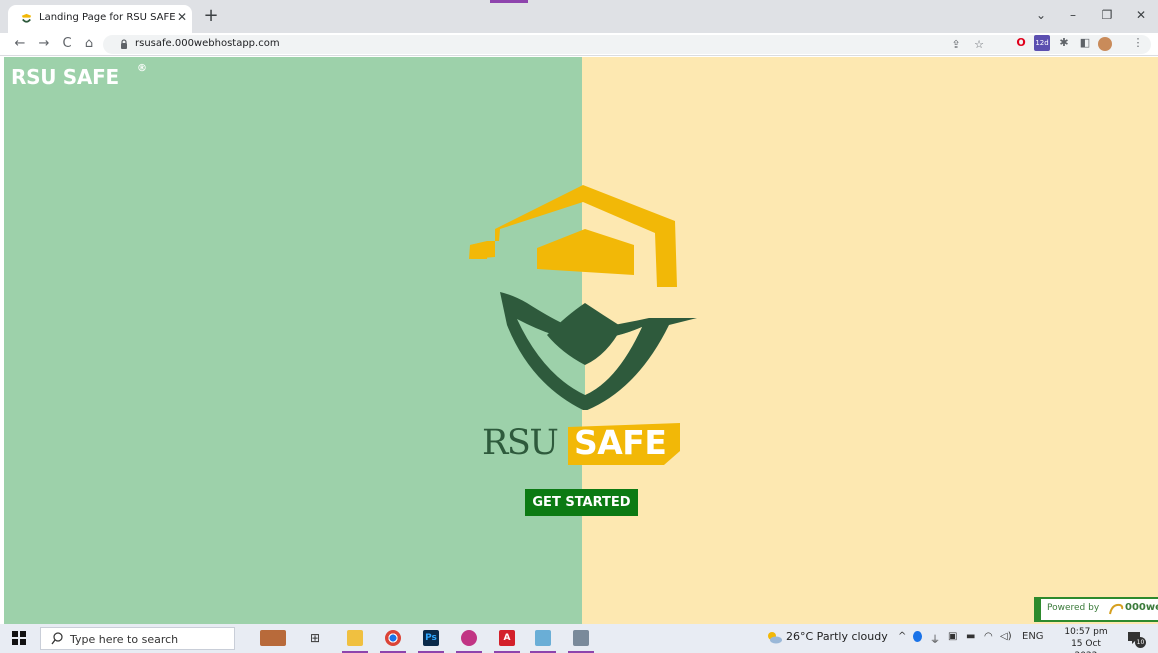  I want to click on rsu-safe-wordmark: RSU SAFE, so click(582, 443).